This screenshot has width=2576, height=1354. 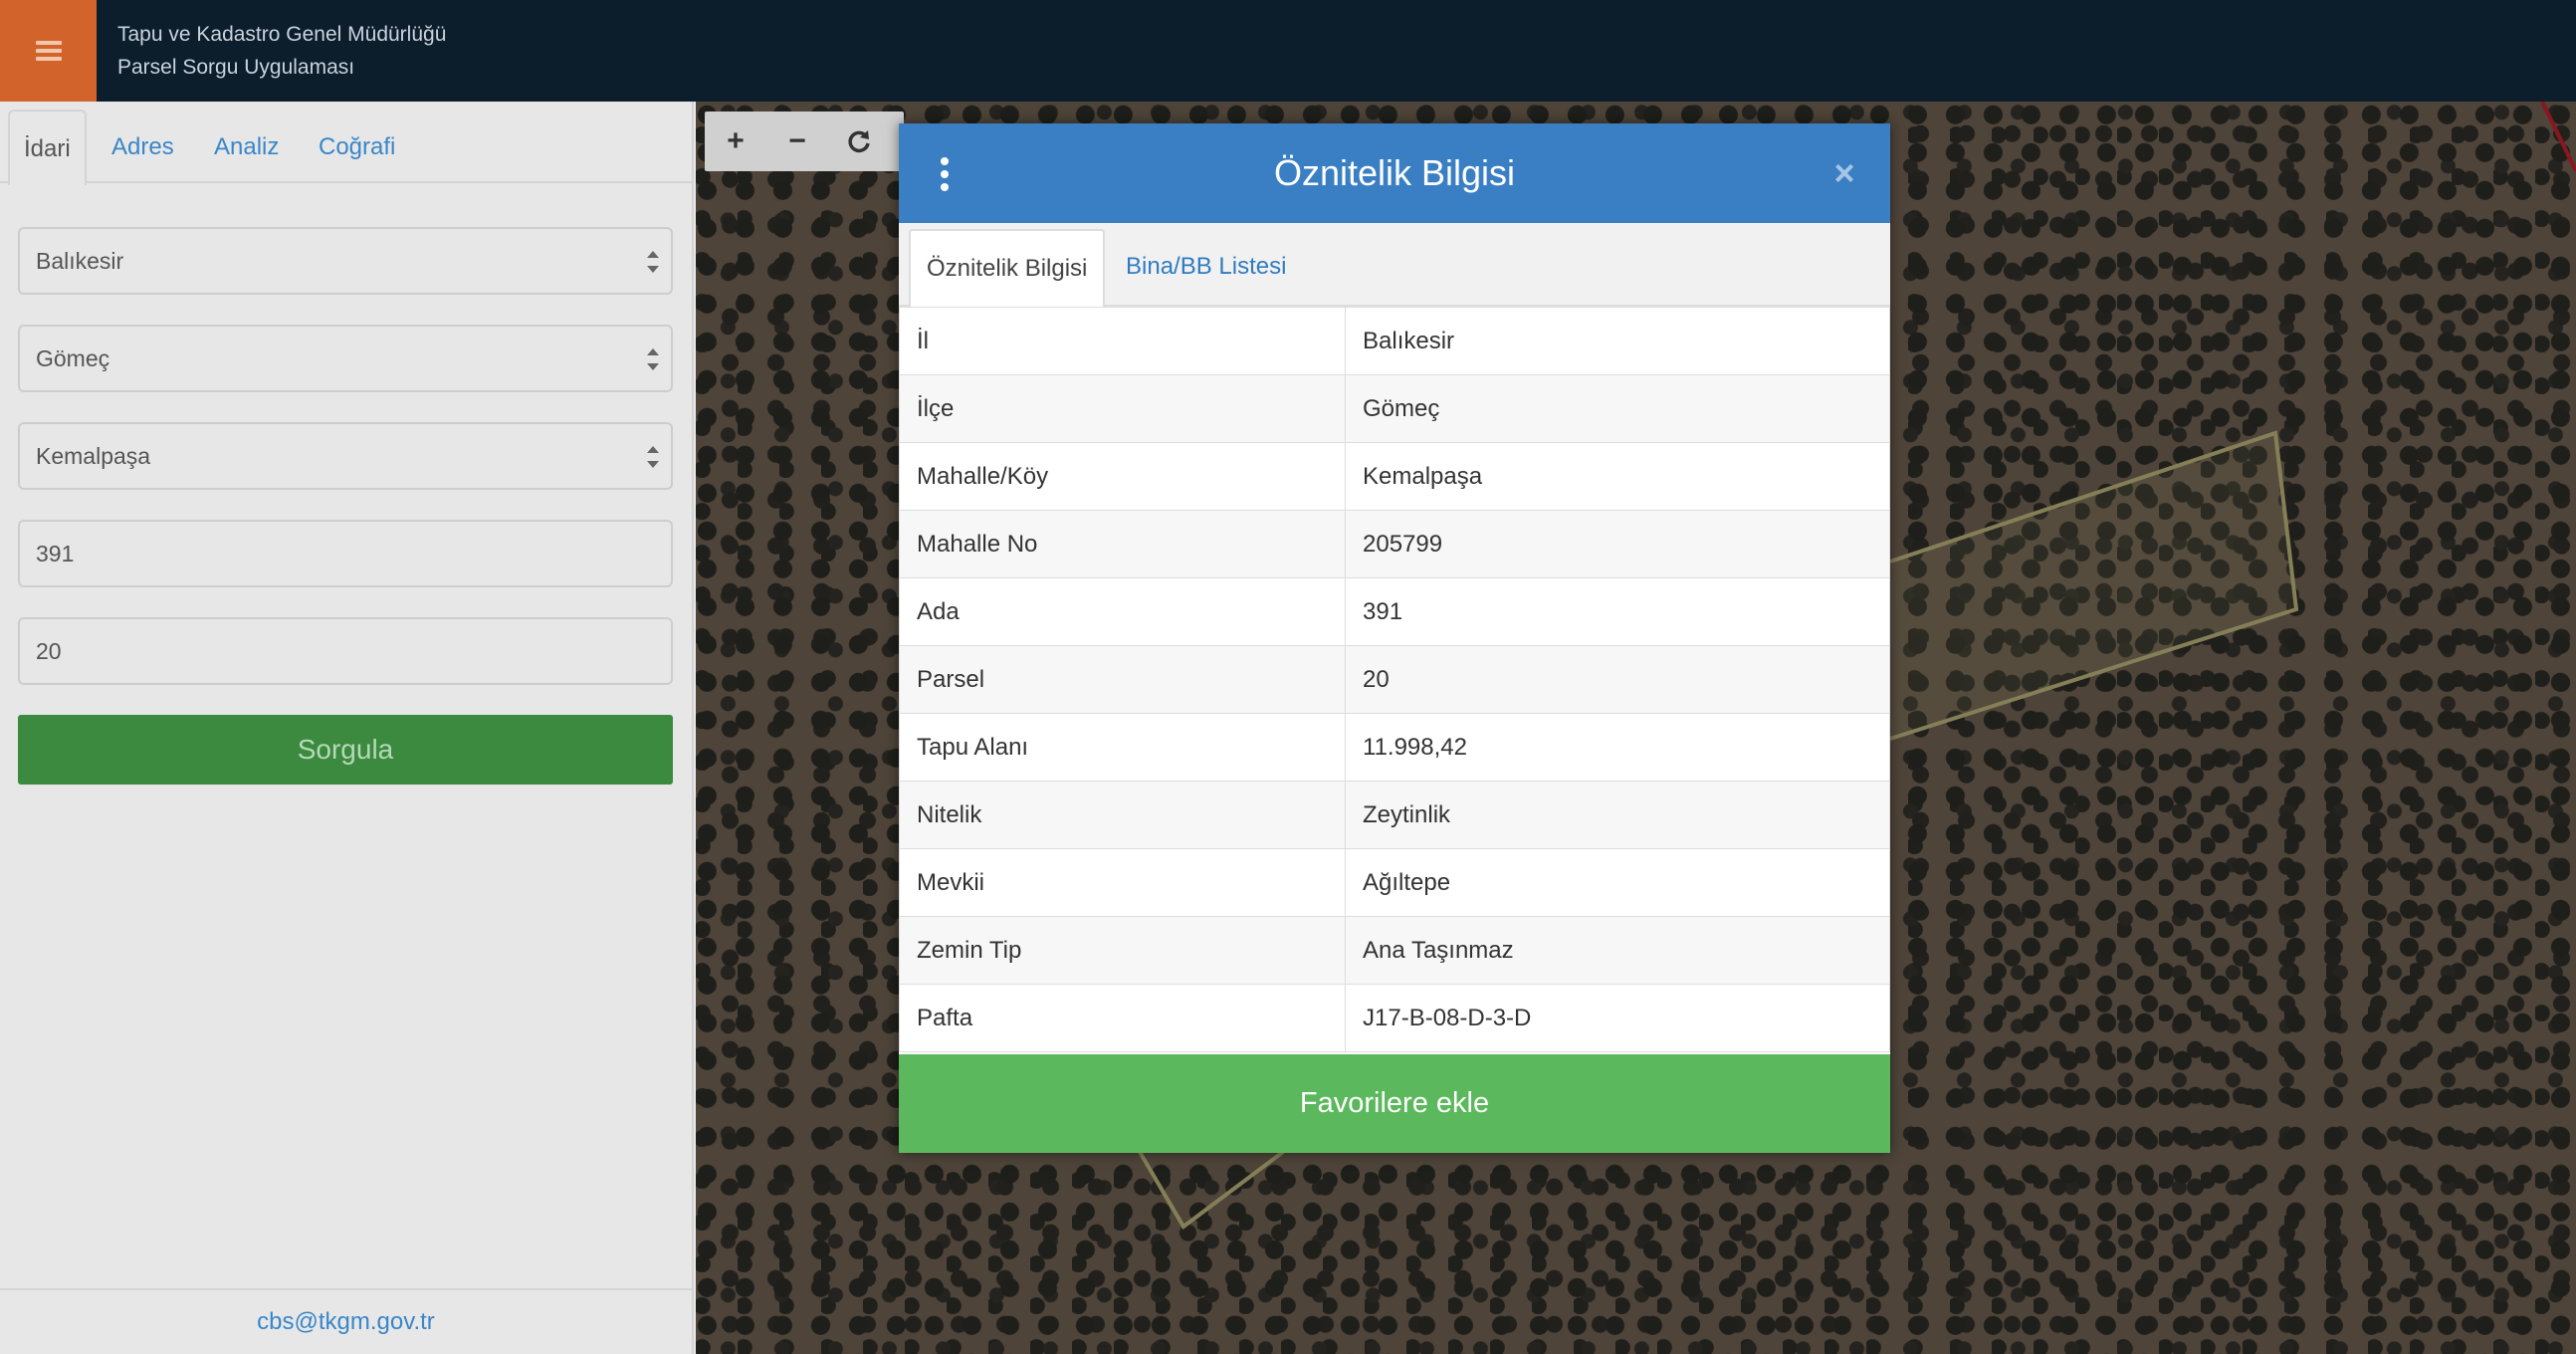 I want to click on dialog-header: Öznitelik Bilgisi ×, so click(x=1394, y=173).